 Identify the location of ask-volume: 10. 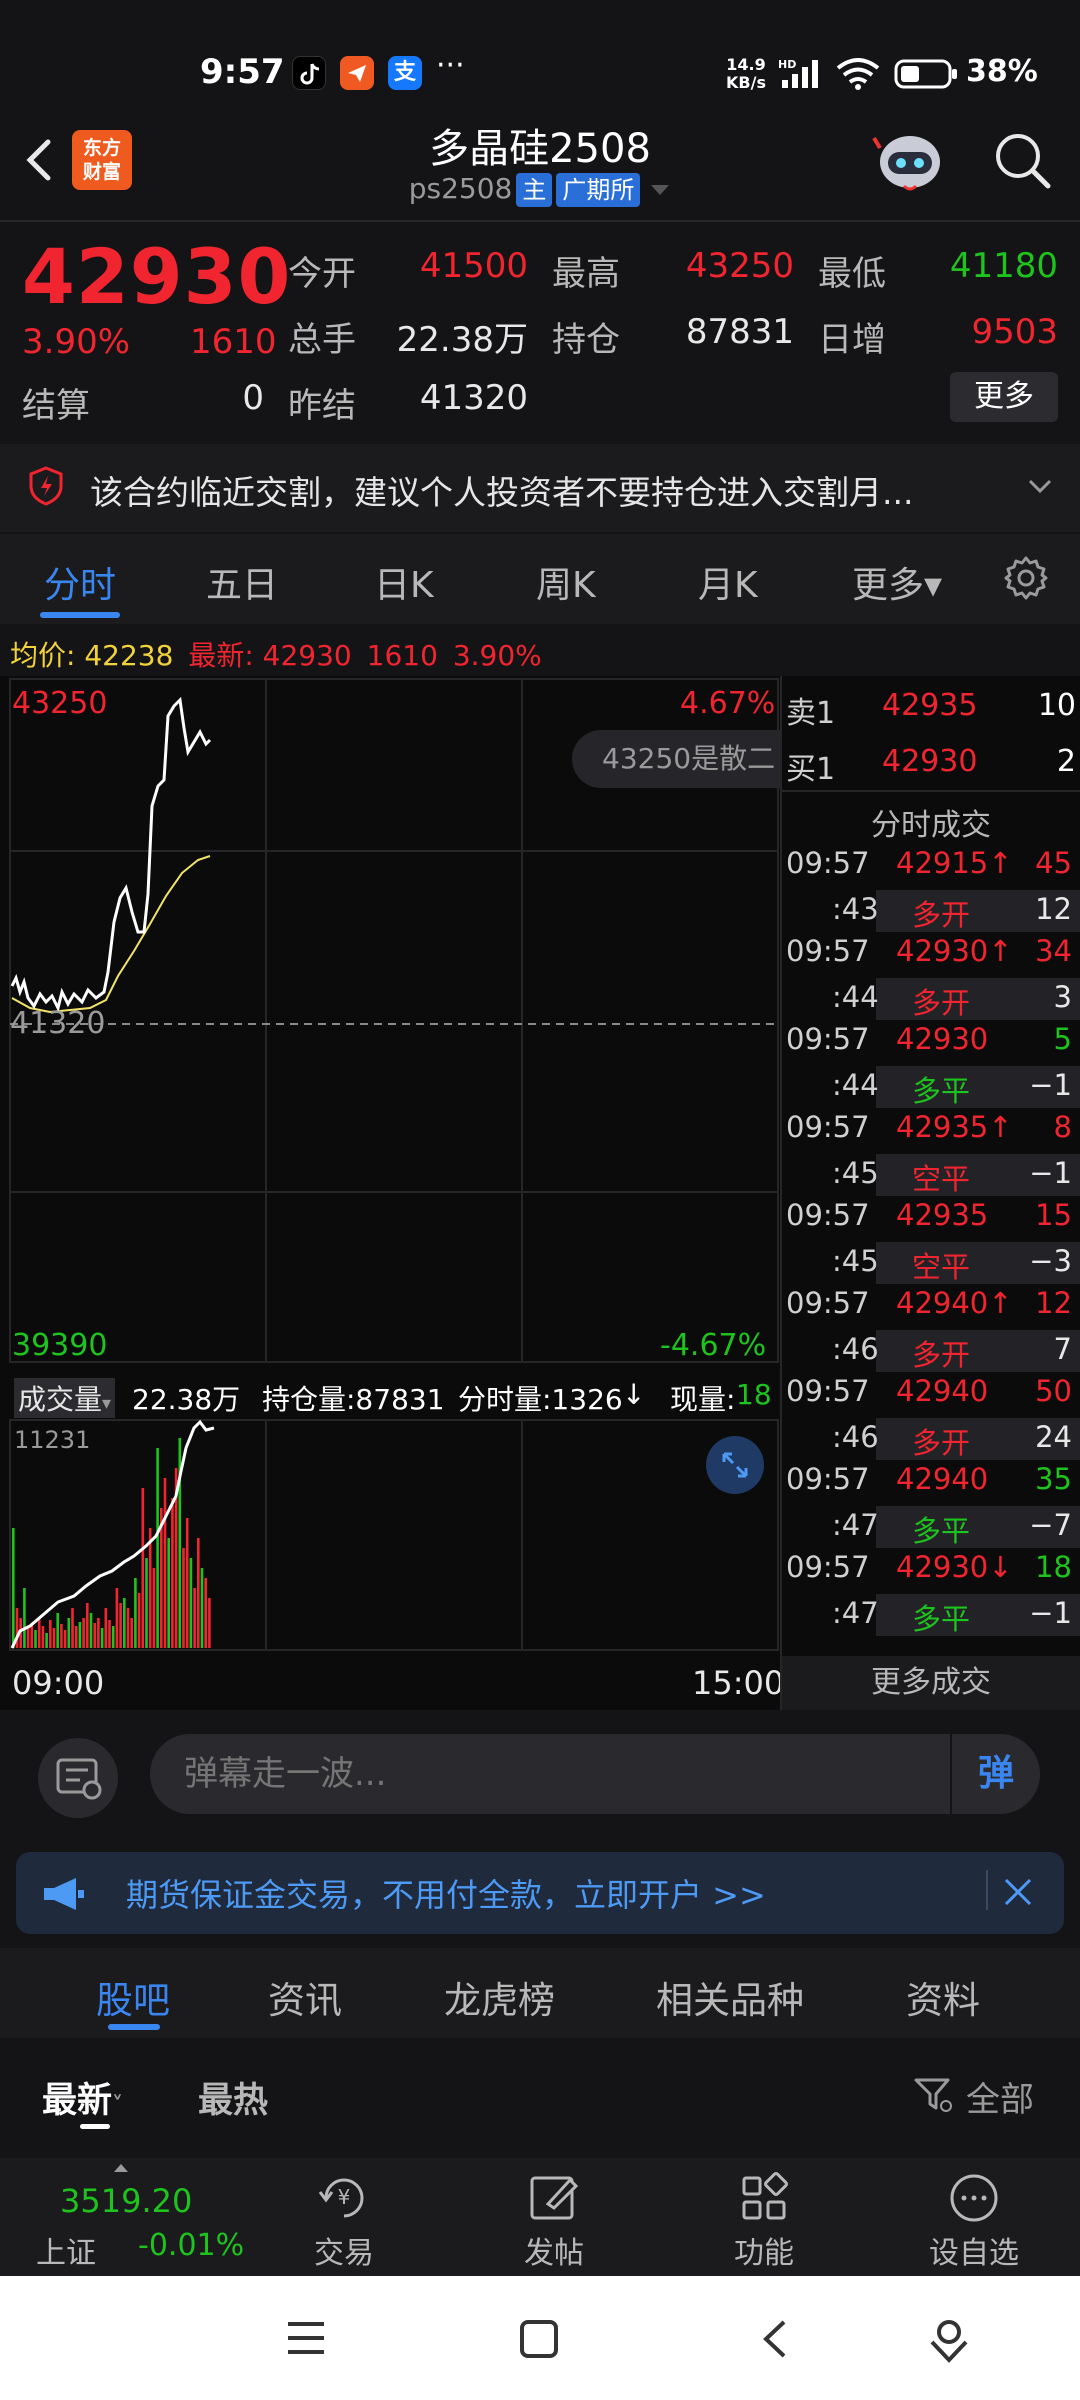
(1056, 705).